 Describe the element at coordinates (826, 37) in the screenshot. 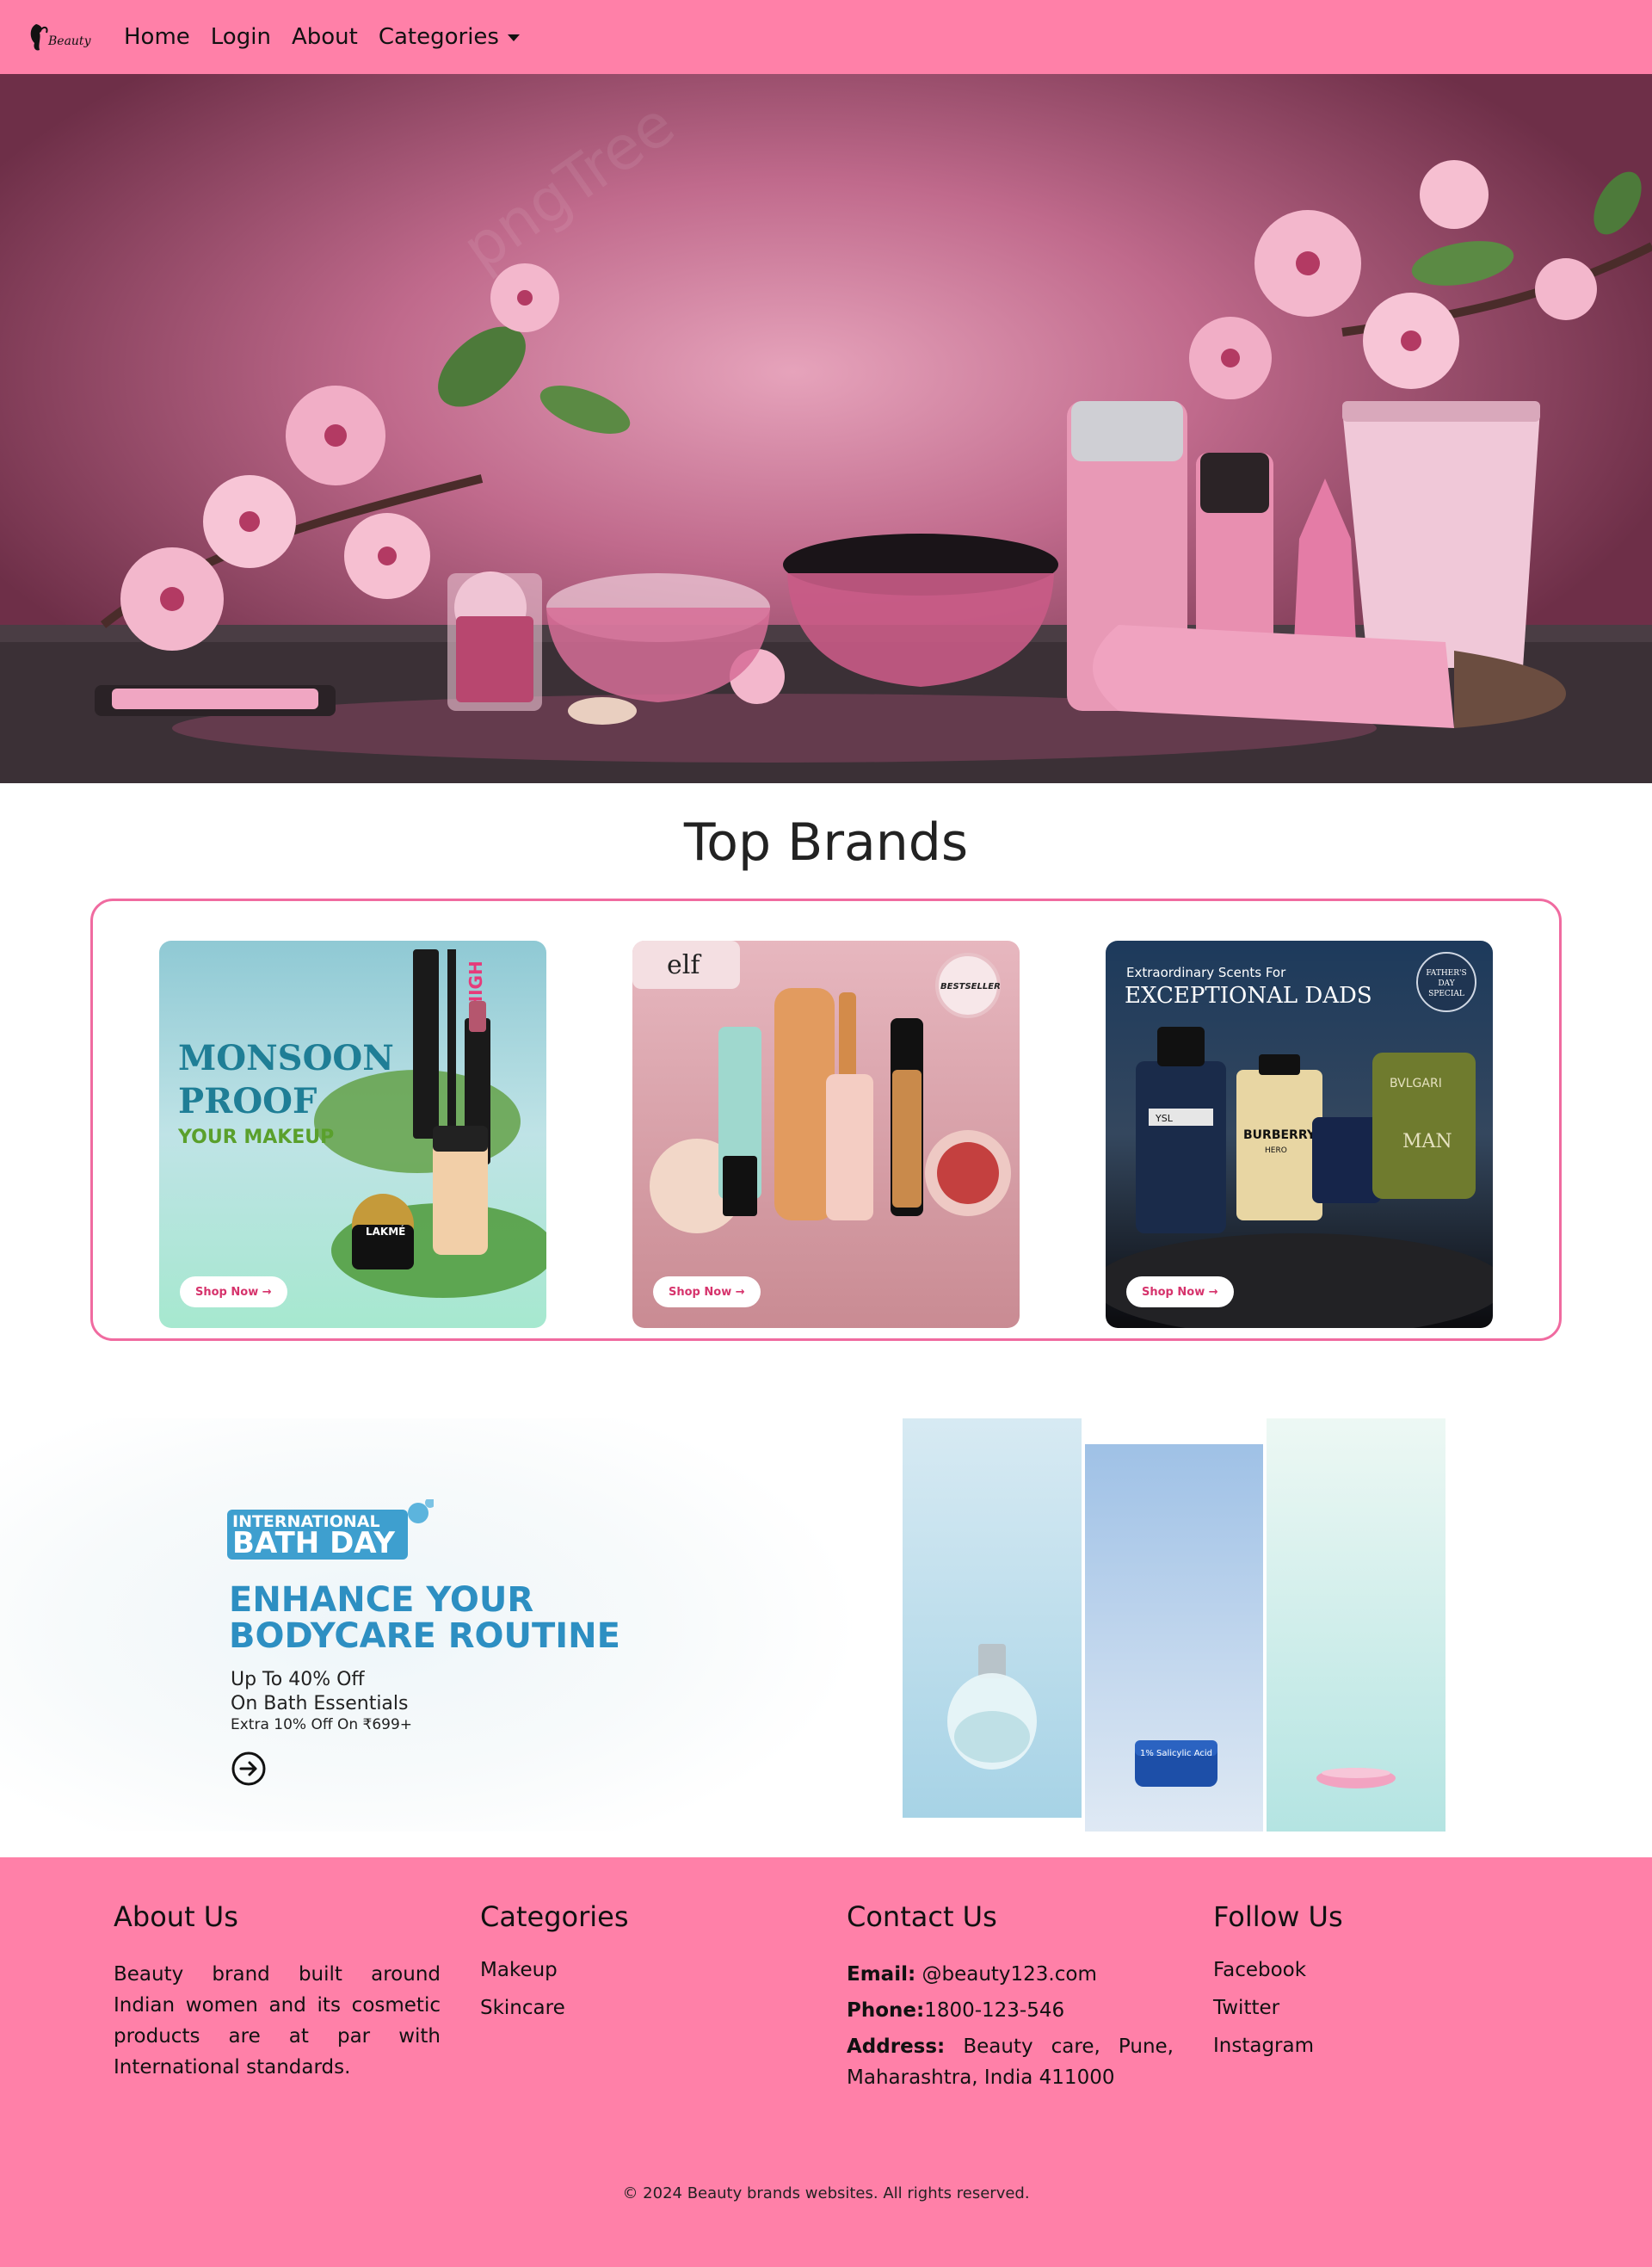

I see `navbar: Beauty Home Login About Categories` at that location.